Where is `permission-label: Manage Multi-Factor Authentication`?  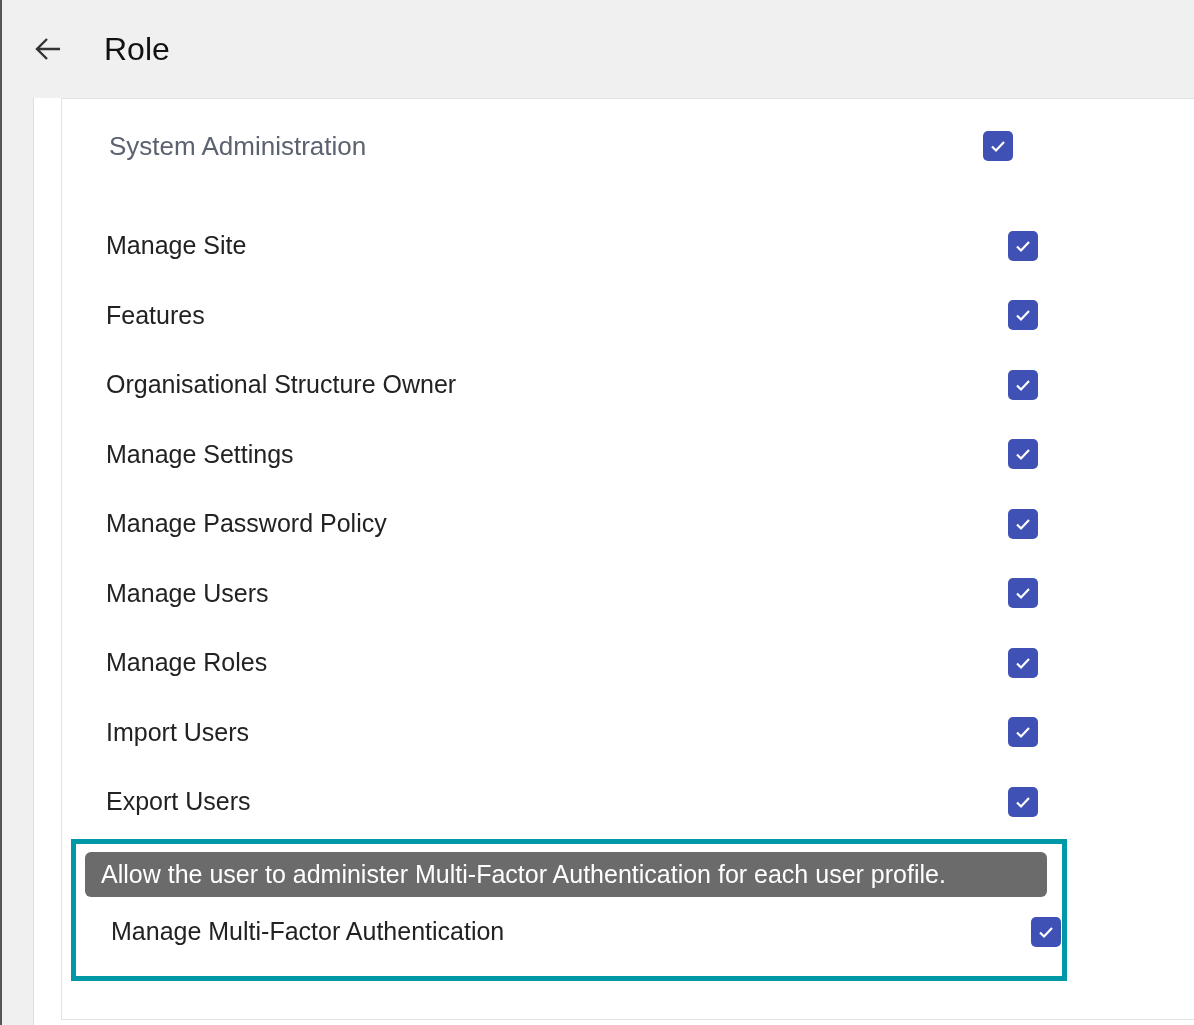
permission-label: Manage Multi-Factor Authentication is located at coordinates (308, 931).